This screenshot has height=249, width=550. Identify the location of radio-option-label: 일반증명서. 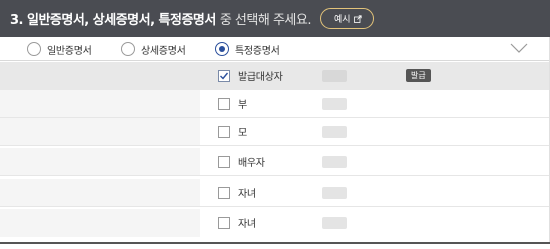
(69, 51).